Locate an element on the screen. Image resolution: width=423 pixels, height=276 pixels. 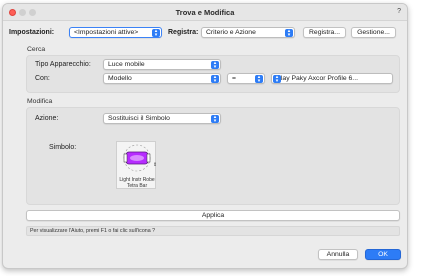
symbol-caption-line-2: Tetra Bar is located at coordinates (137, 186).